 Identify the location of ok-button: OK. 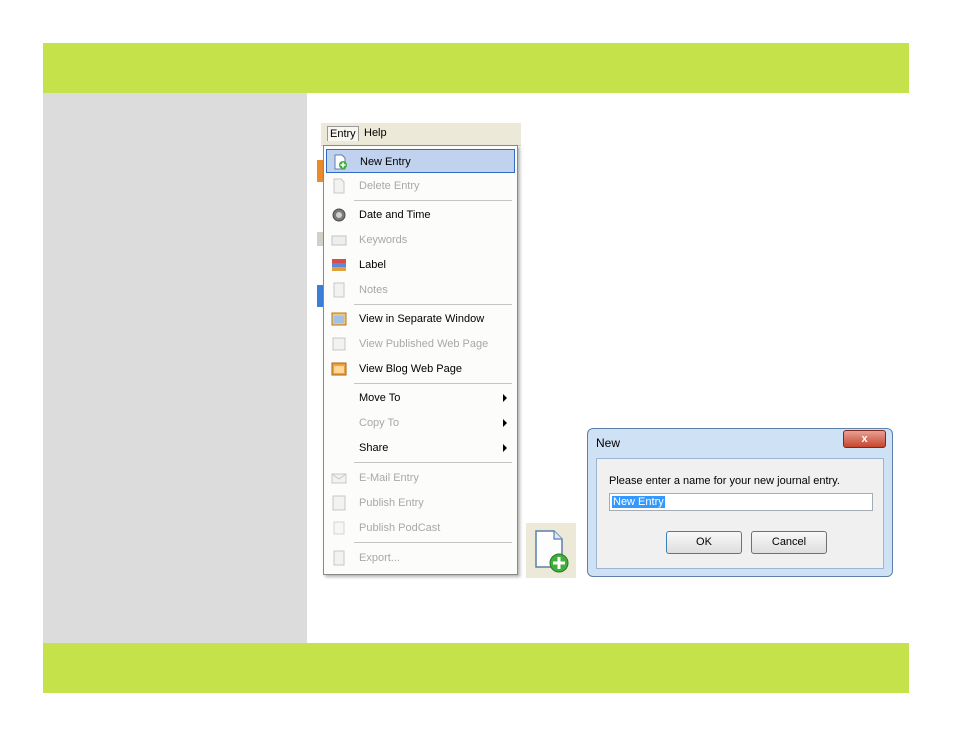
(704, 542).